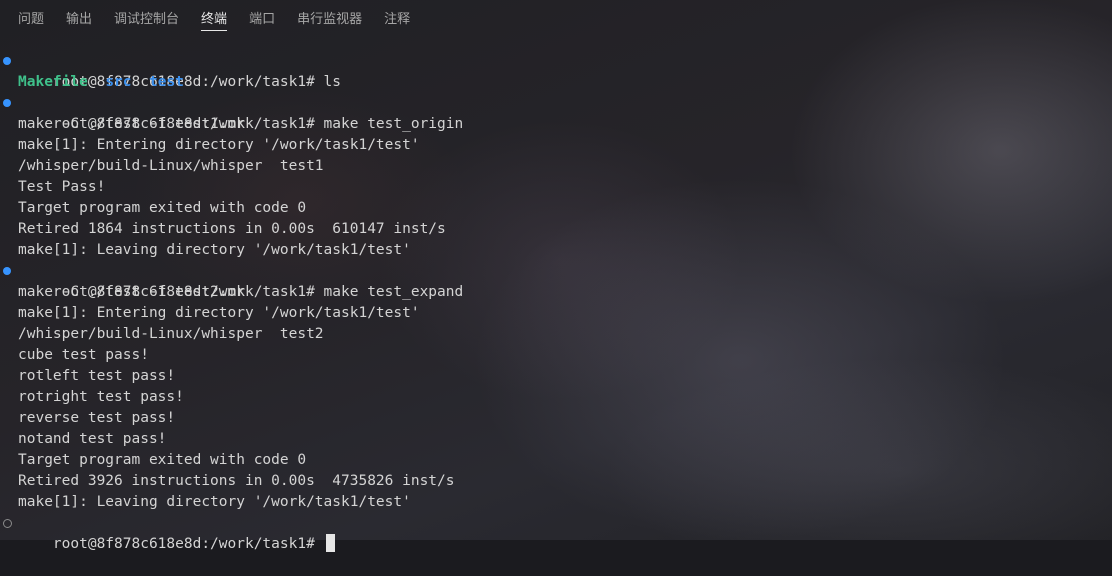  What do you see at coordinates (62, 187) in the screenshot?
I see `terminal-line: Test Pass!` at bounding box center [62, 187].